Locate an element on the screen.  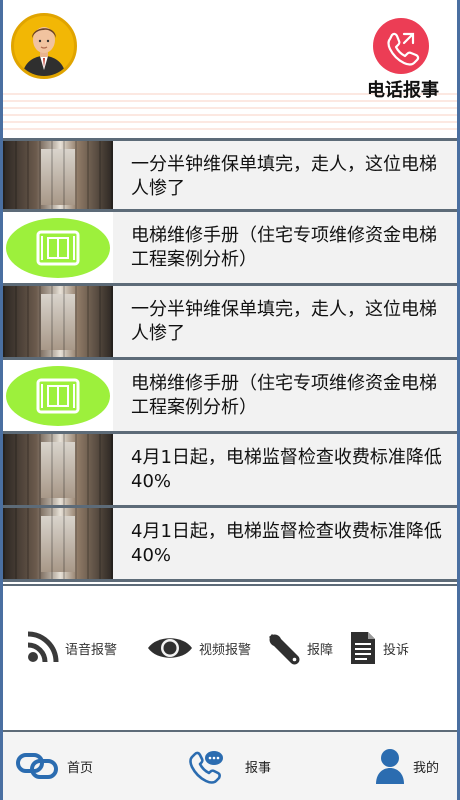
voice-alarm-label: 语音报警 is located at coordinates (91, 650).